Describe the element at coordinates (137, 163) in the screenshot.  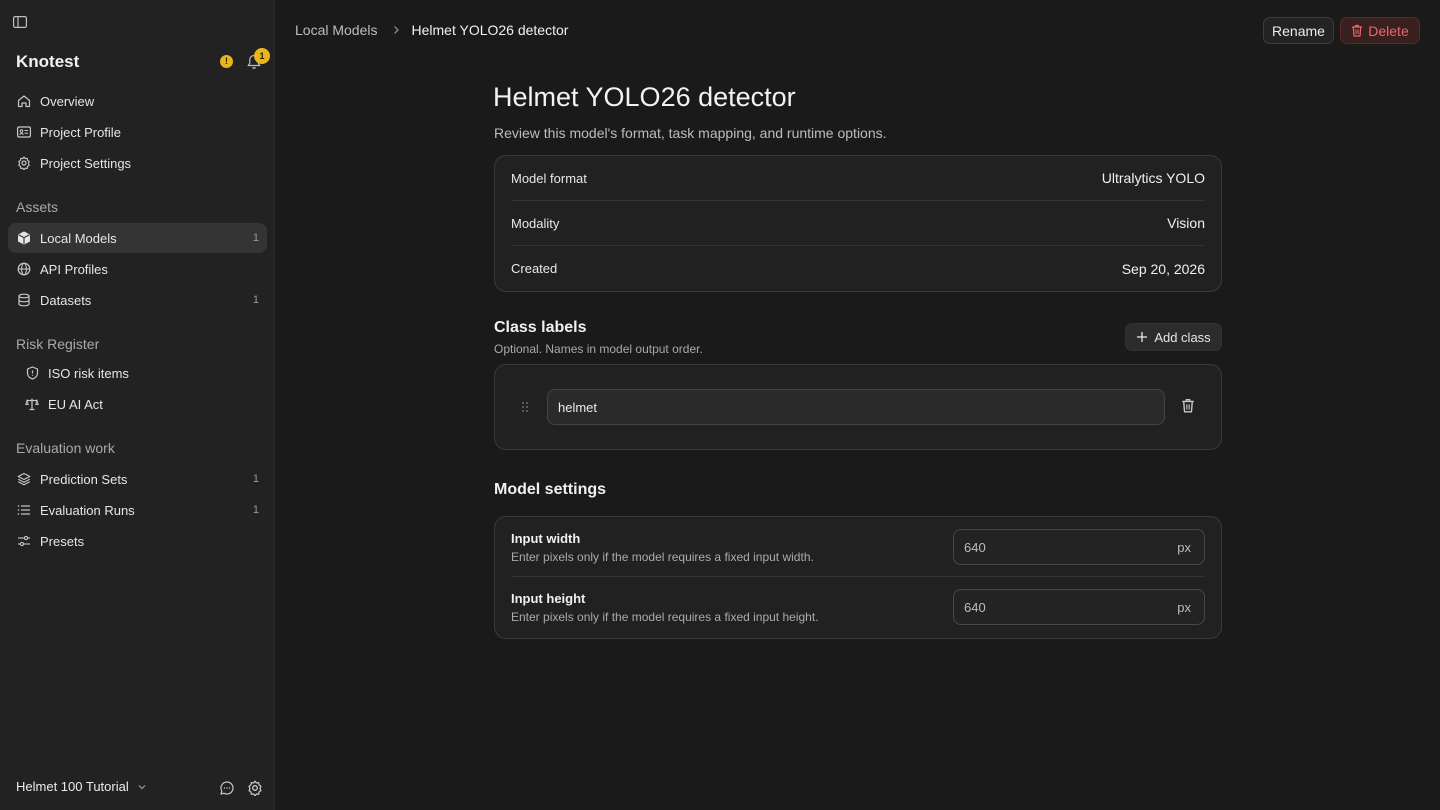
I see `sidebar-item-project-settings: Project Settings` at that location.